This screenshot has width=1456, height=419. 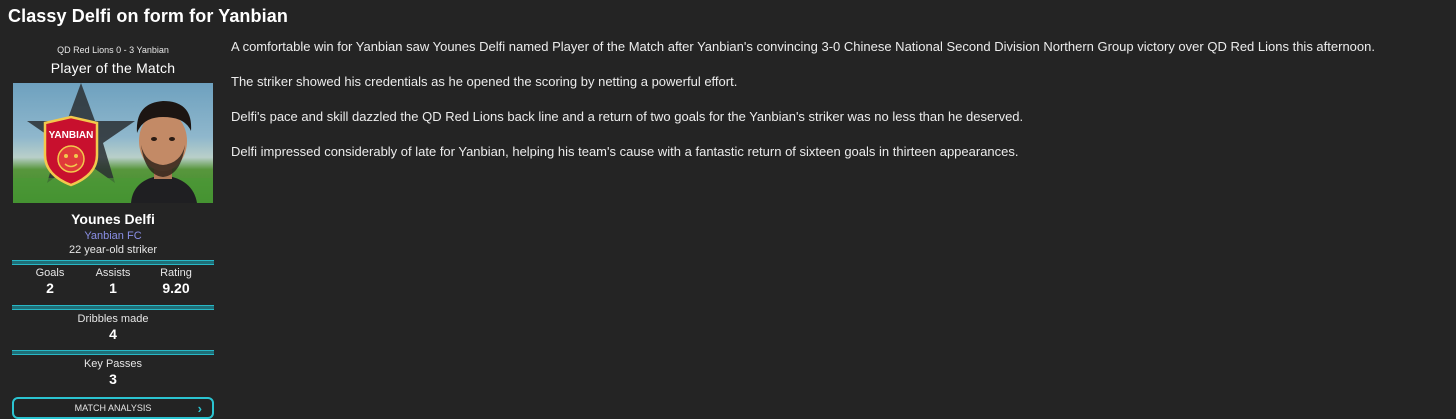 What do you see at coordinates (113, 50) in the screenshot?
I see `match-score: QD Red Lions 0 - 3 Yanbian` at bounding box center [113, 50].